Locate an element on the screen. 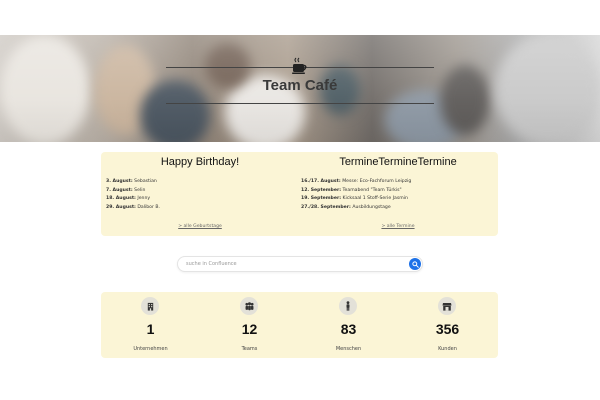 Image resolution: width=600 pixels, height=400 pixels. stat-teams: 12 Teams is located at coordinates (249, 325).